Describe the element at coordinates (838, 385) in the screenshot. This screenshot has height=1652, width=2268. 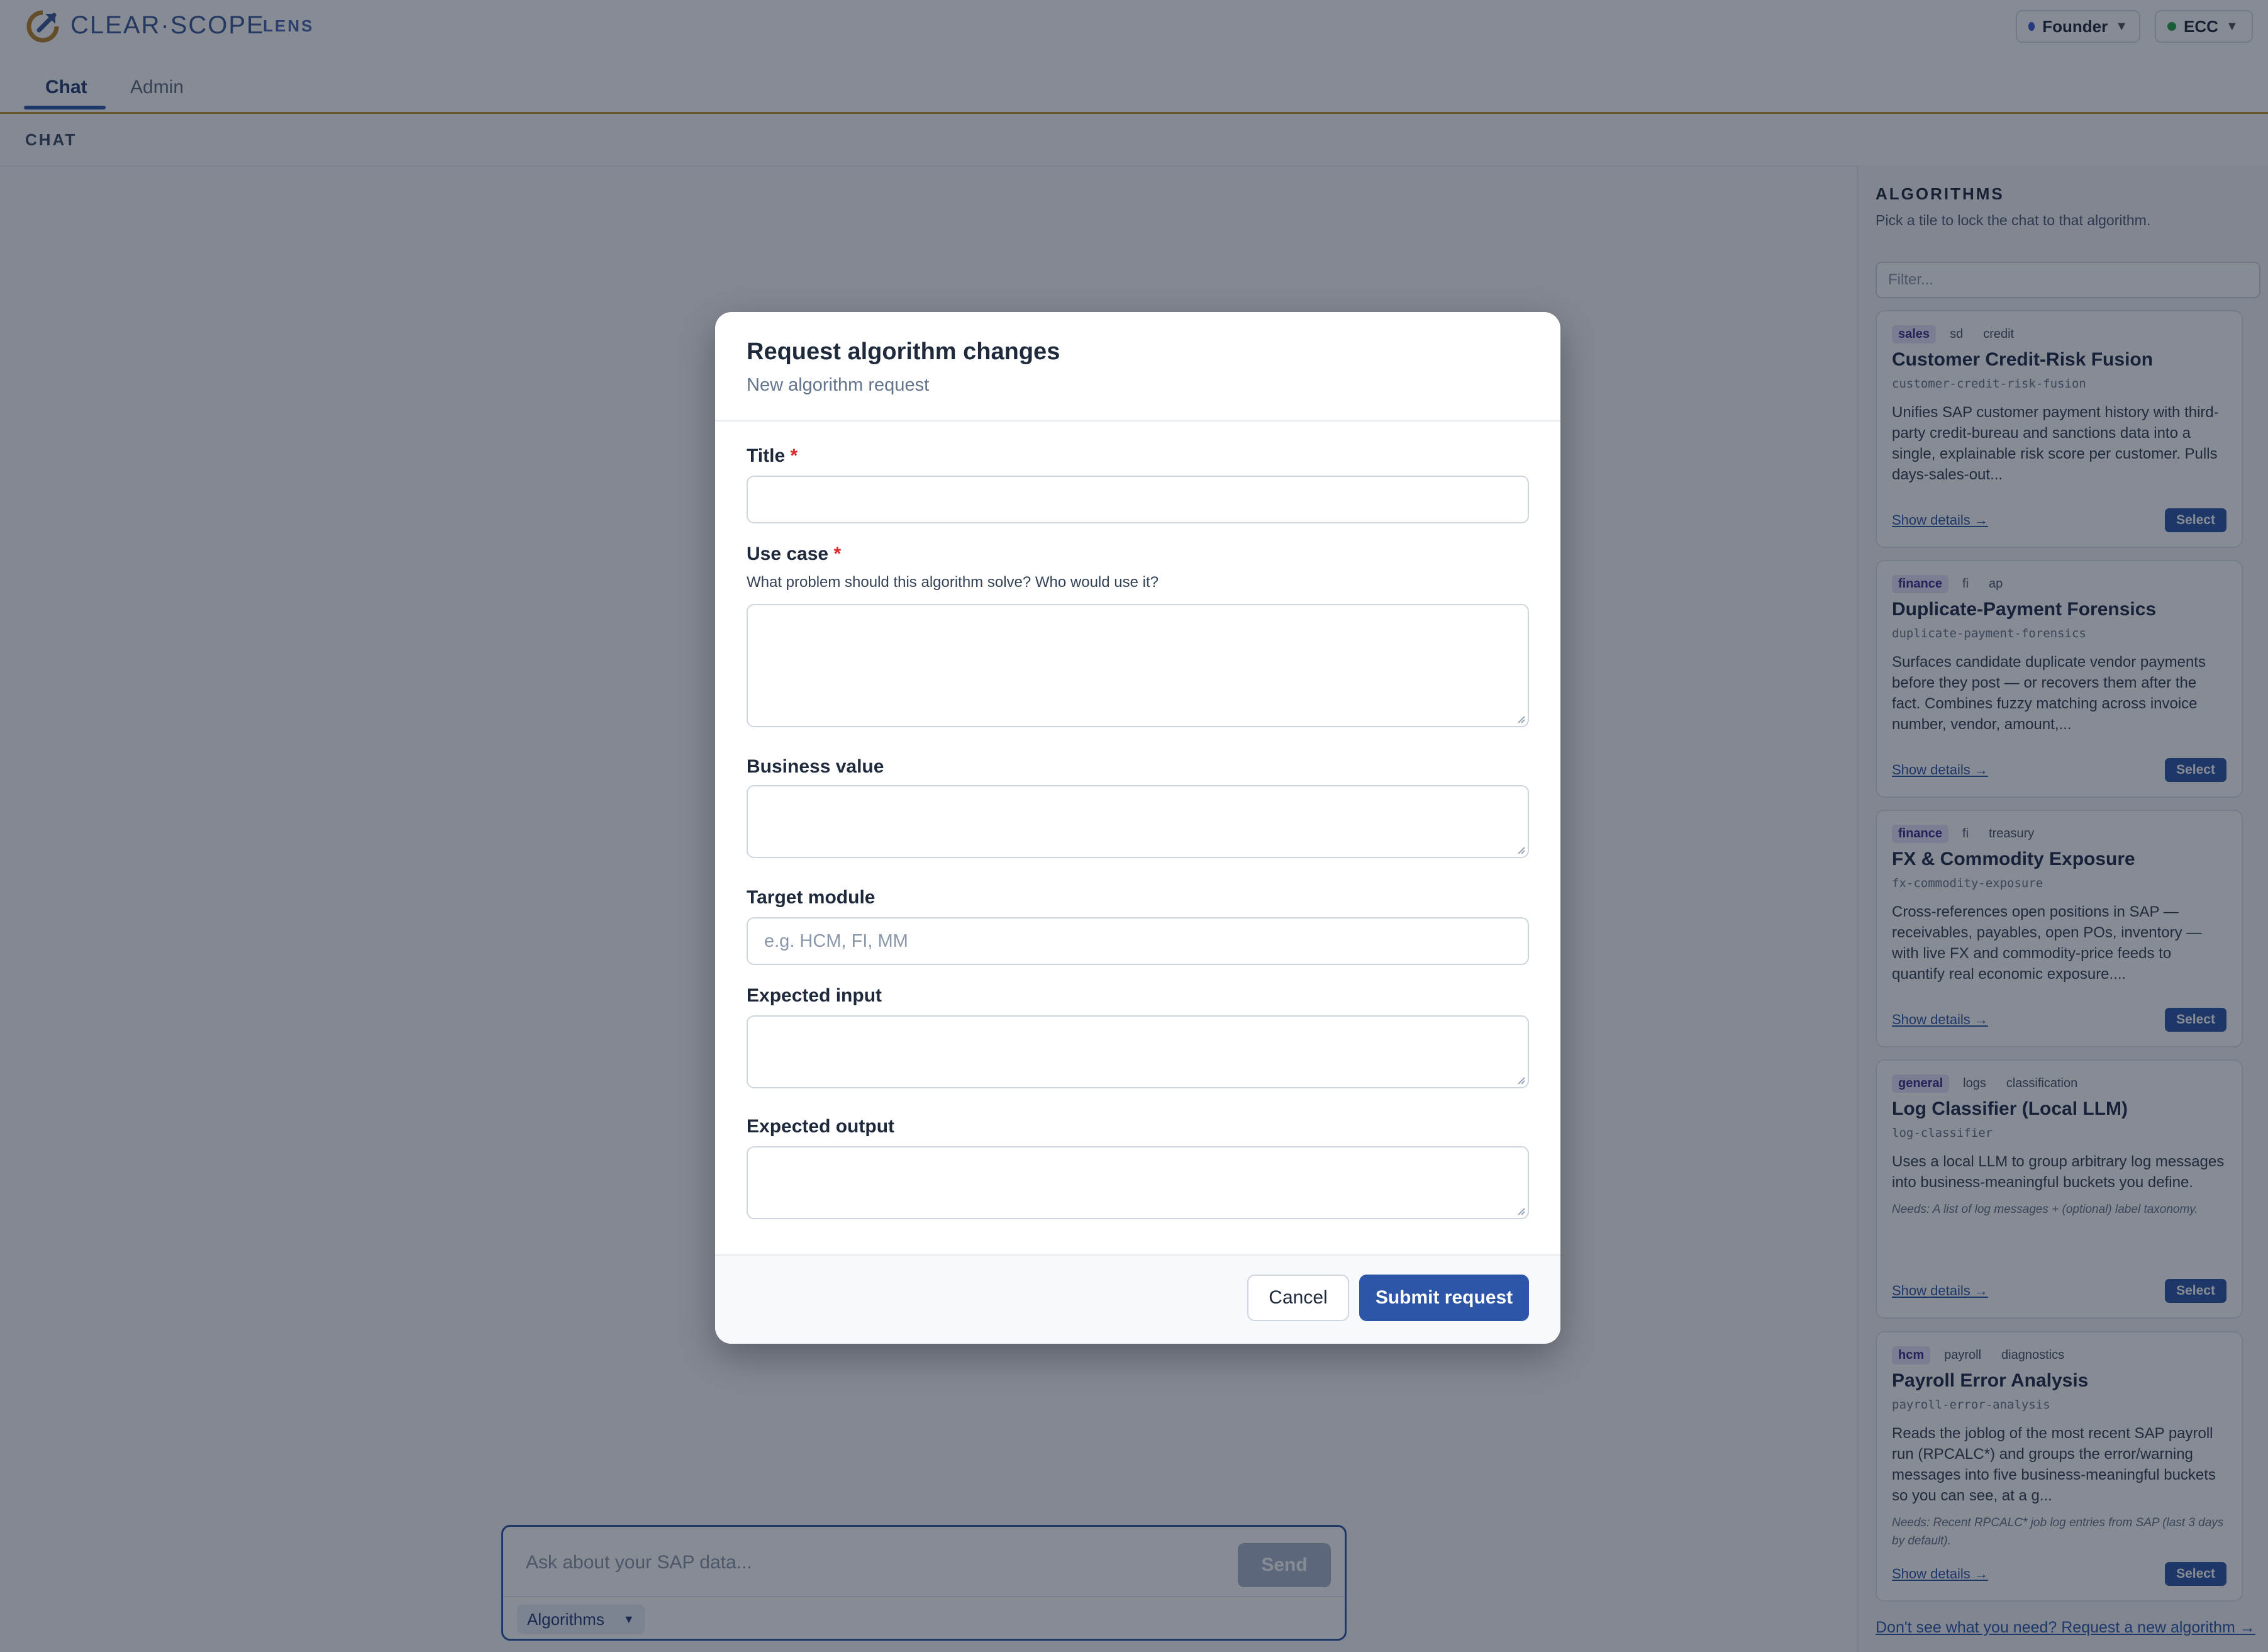
I see `dialog-subtitle: New algorithm request` at that location.